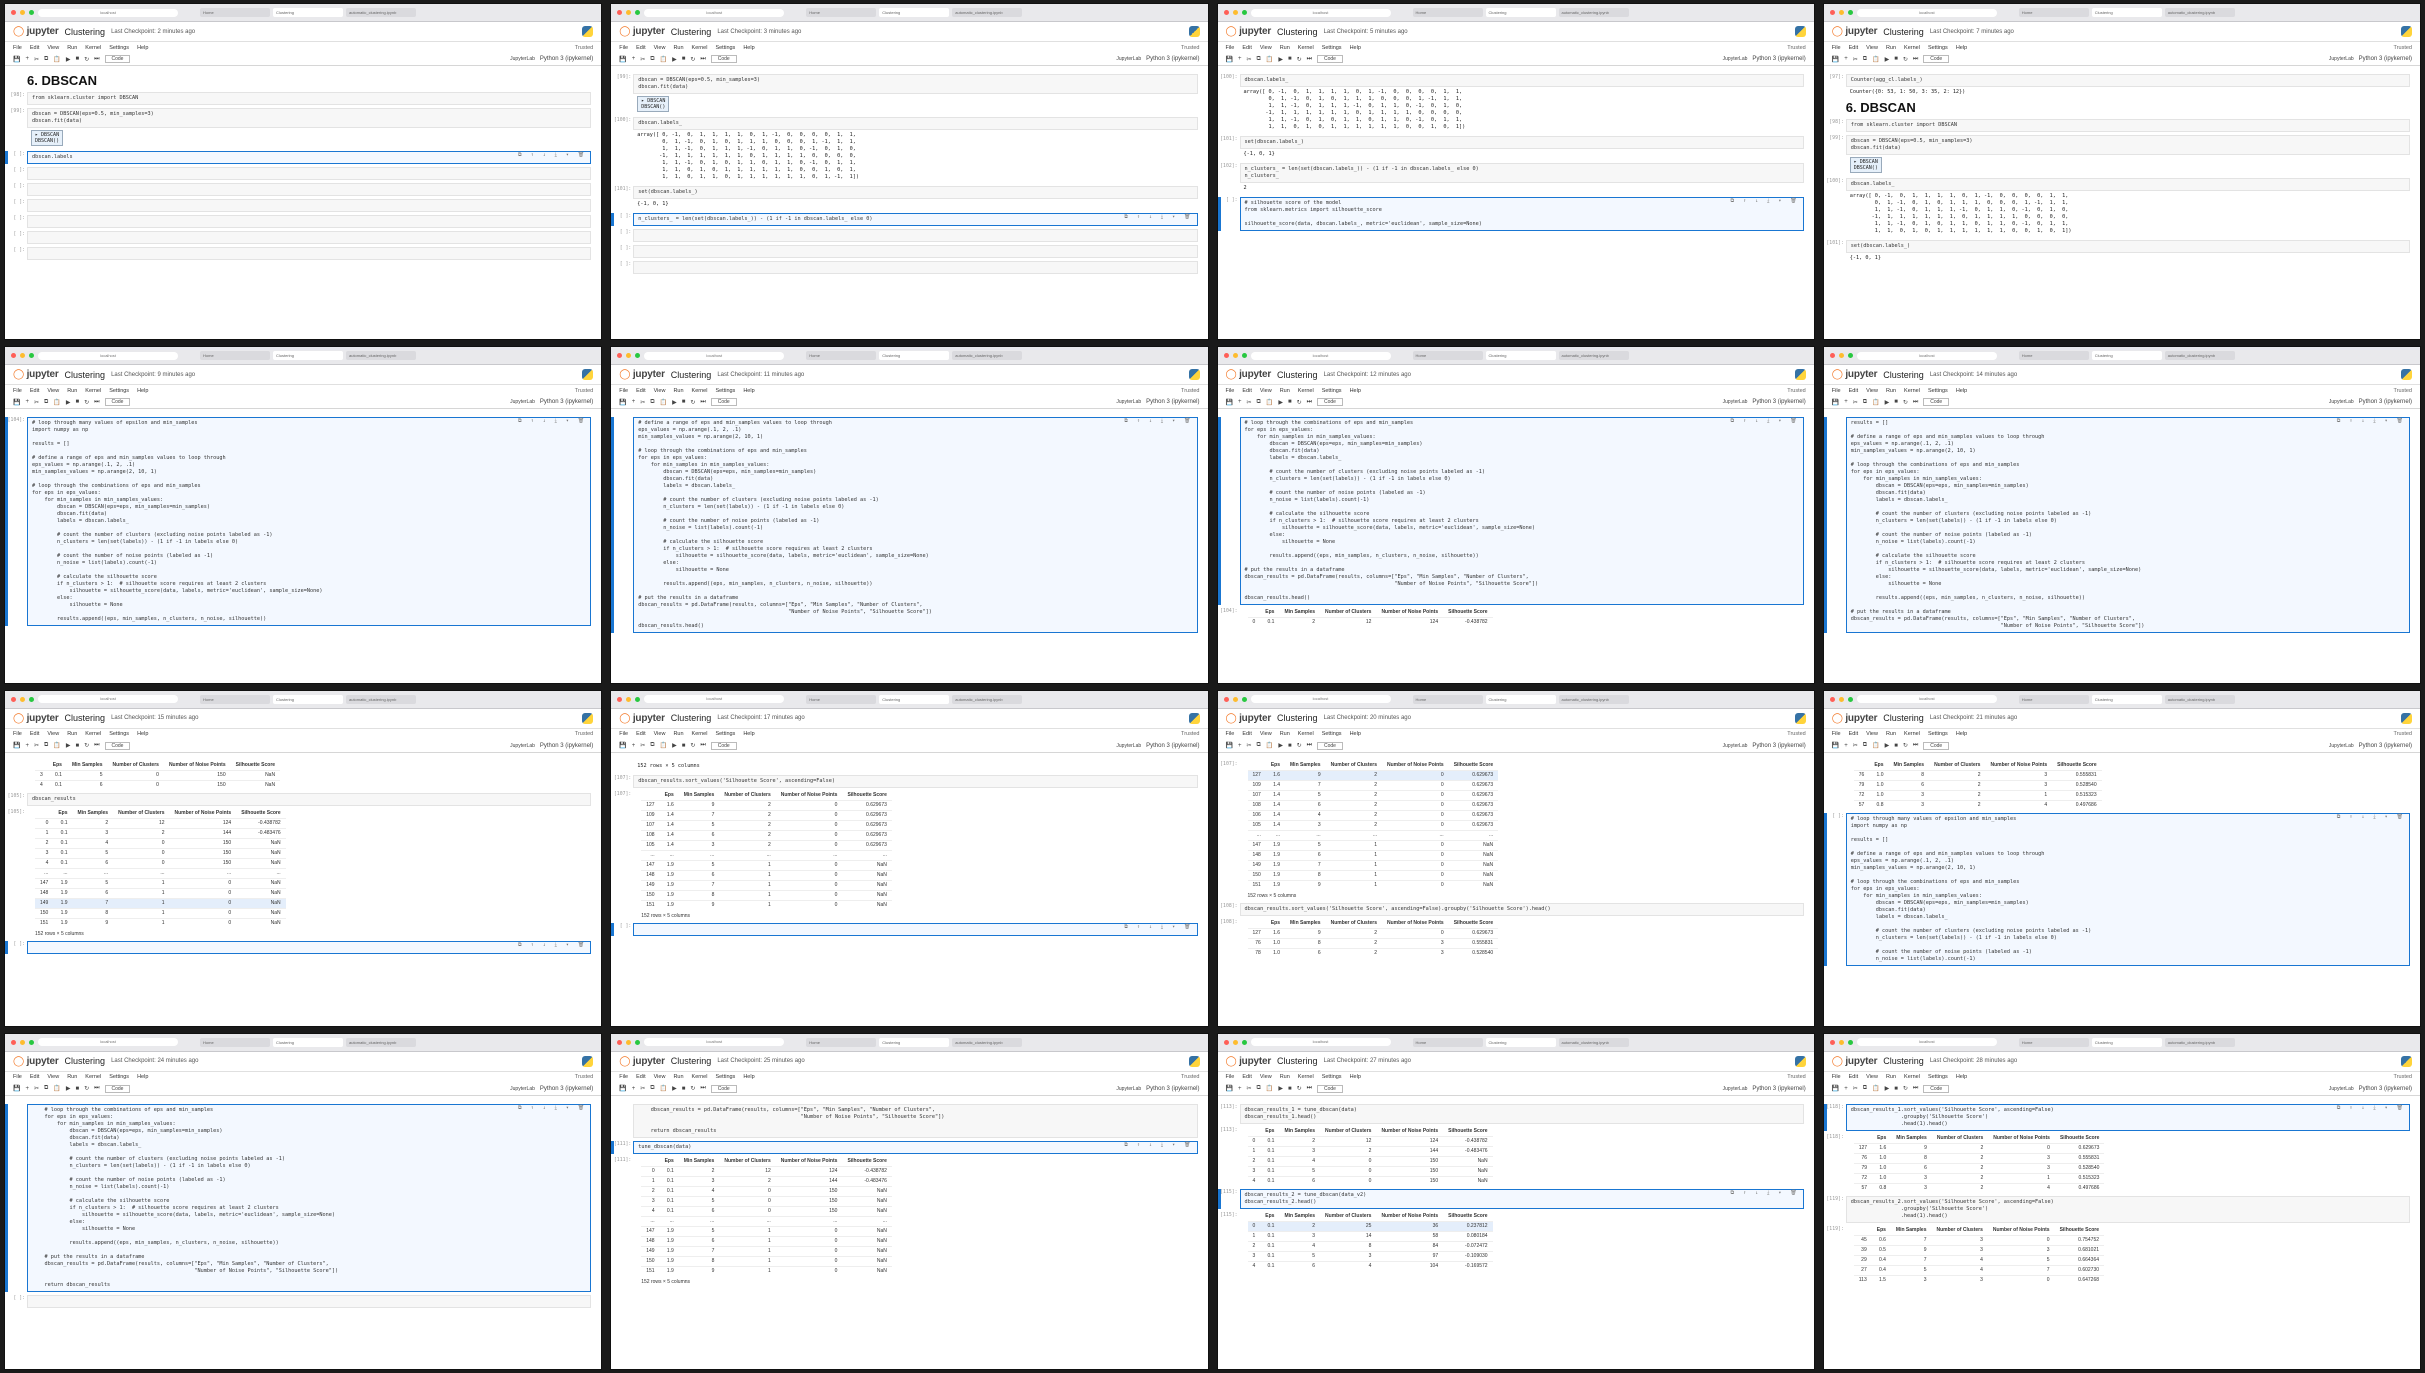  Describe the element at coordinates (1332, 1077) in the screenshot. I see `menu-item: Settings` at that location.